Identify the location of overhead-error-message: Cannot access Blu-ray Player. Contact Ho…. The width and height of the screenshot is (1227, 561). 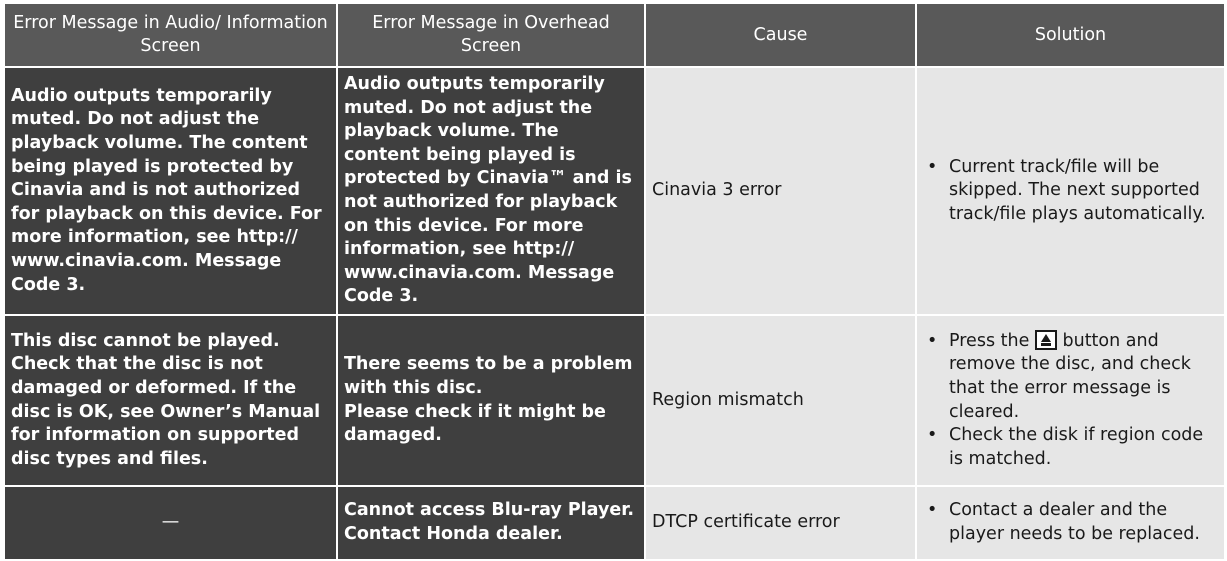
(491, 523).